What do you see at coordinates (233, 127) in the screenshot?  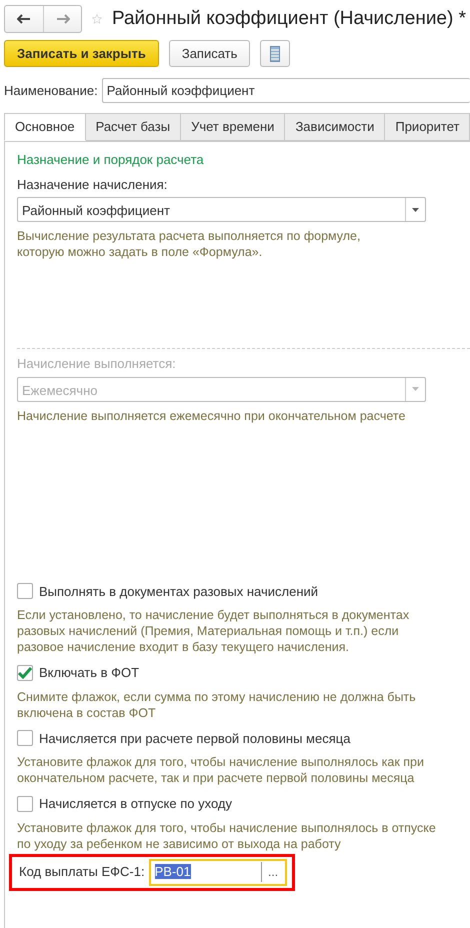 I see `tab: Учет времени` at bounding box center [233, 127].